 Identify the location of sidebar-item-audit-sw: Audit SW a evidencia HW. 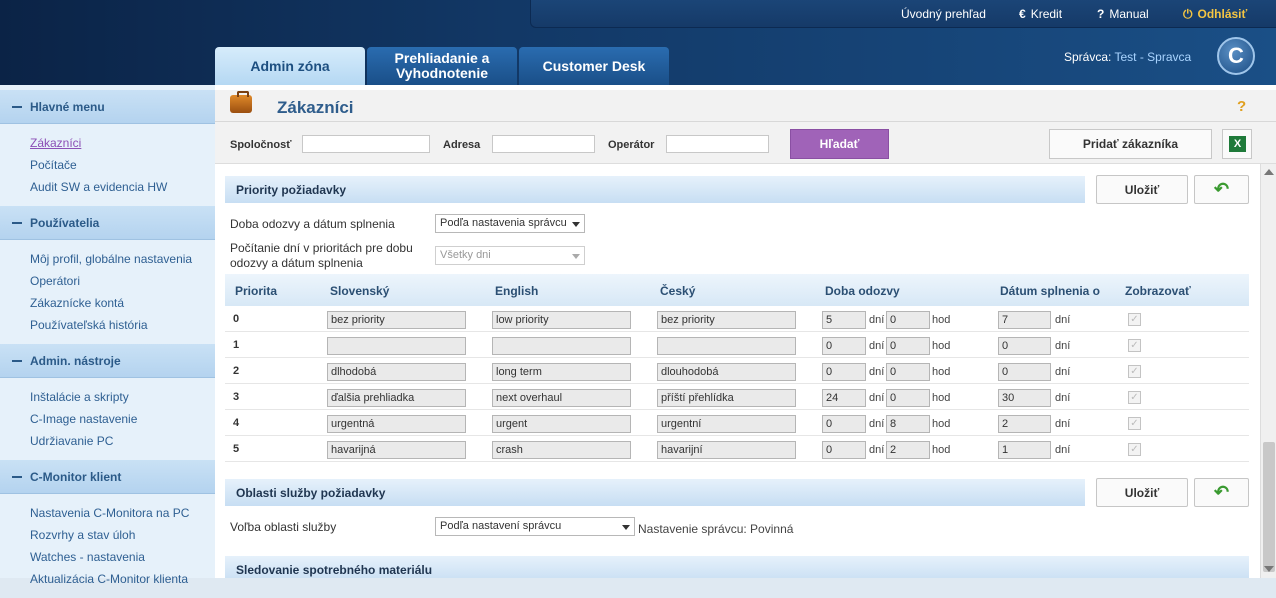
(122, 187).